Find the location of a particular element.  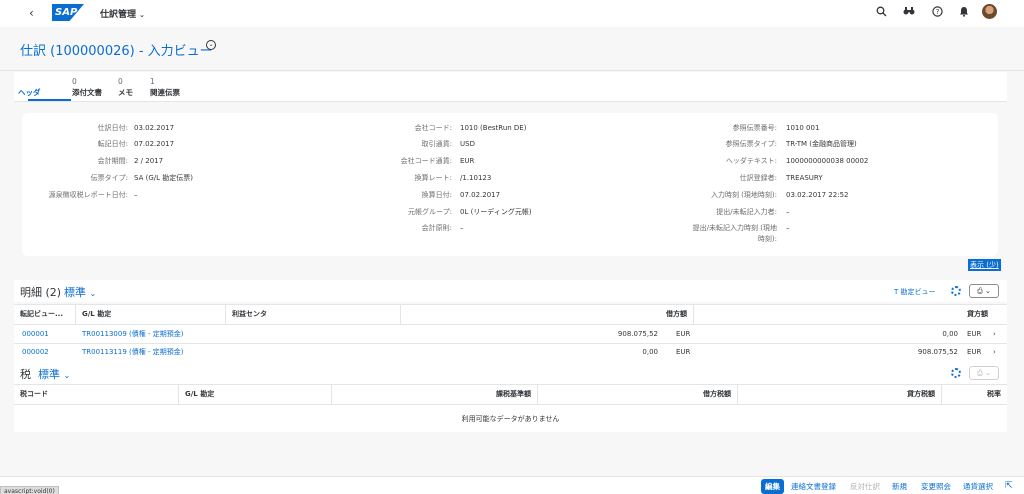

edit-button: 編集 is located at coordinates (772, 486).